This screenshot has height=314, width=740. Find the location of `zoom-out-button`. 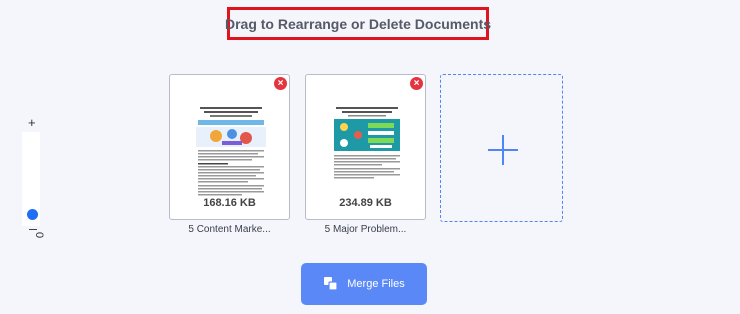

zoom-out-button is located at coordinates (33, 229).